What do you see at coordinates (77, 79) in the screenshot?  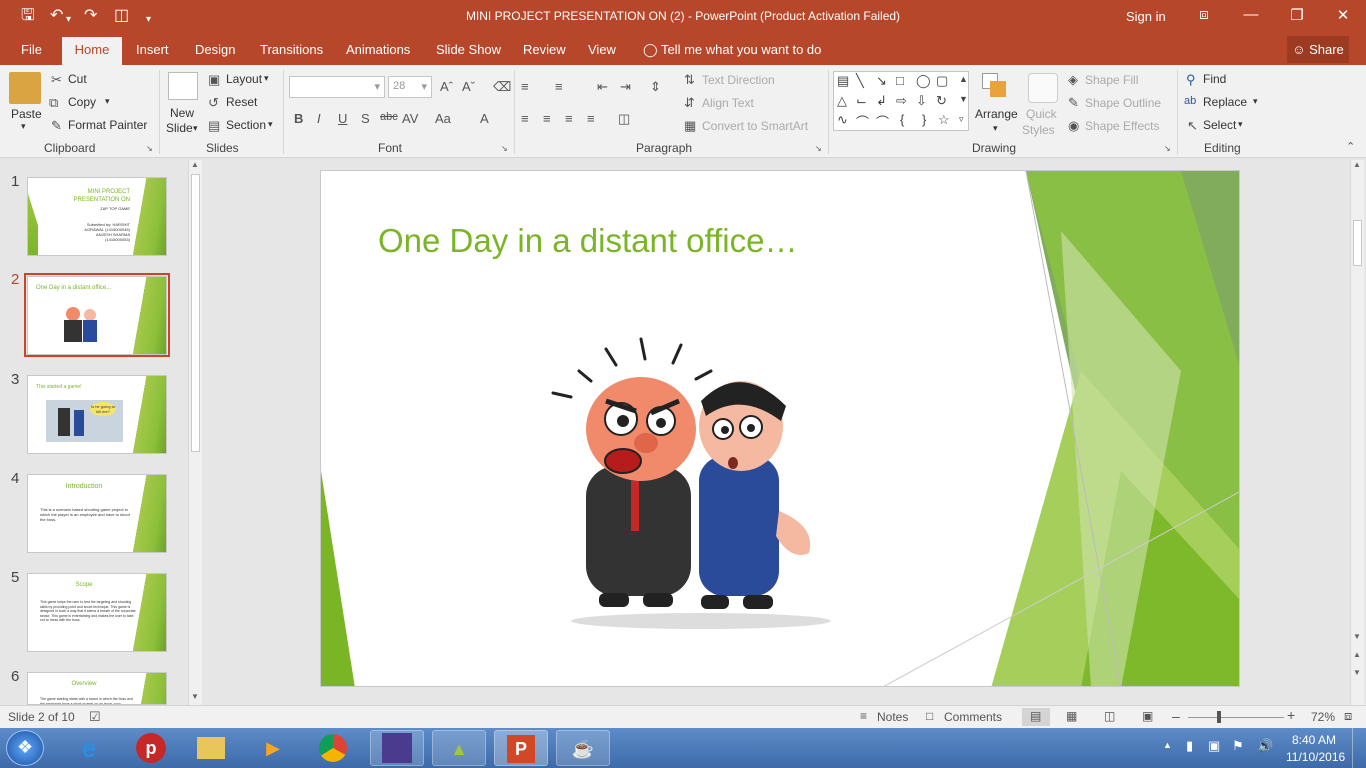 I see `cut-button: Cut` at bounding box center [77, 79].